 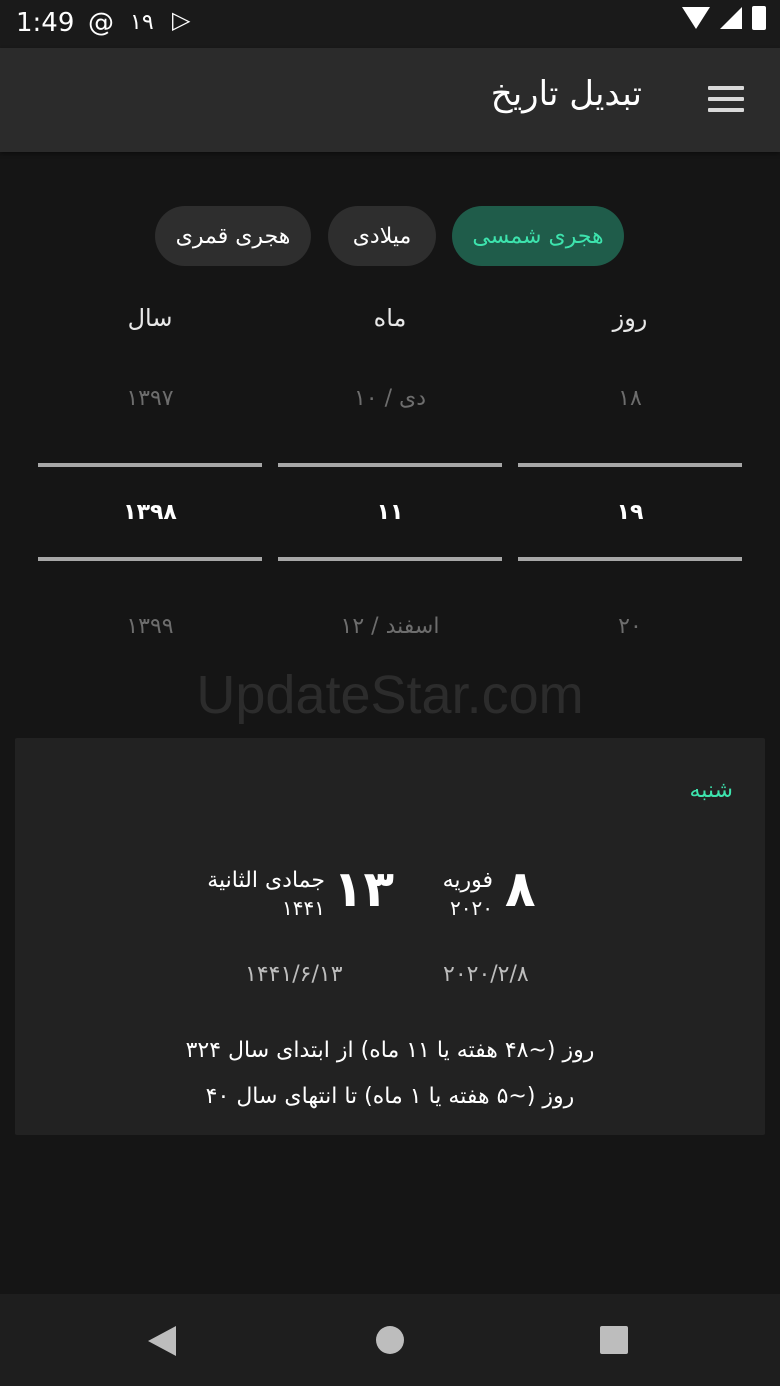 What do you see at coordinates (390, 1096) in the screenshot?
I see `days-until-end: ۴۰ روز (~۵ هفته یا ۱ ماه) تا انتهای سال` at bounding box center [390, 1096].